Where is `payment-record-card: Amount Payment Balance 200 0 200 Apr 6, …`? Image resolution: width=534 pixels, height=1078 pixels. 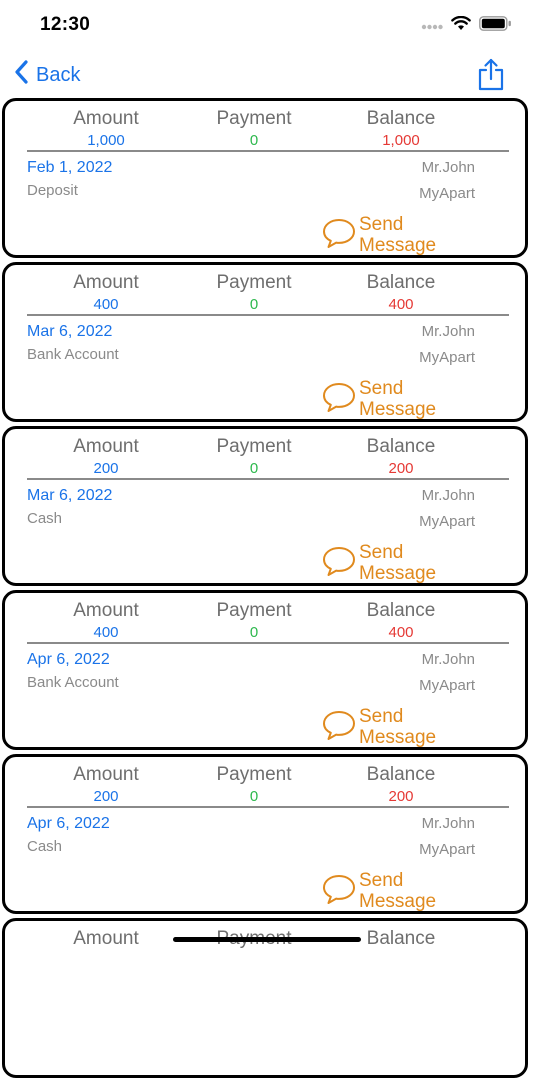 payment-record-card: Amount Payment Balance 200 0 200 Apr 6, … is located at coordinates (265, 834).